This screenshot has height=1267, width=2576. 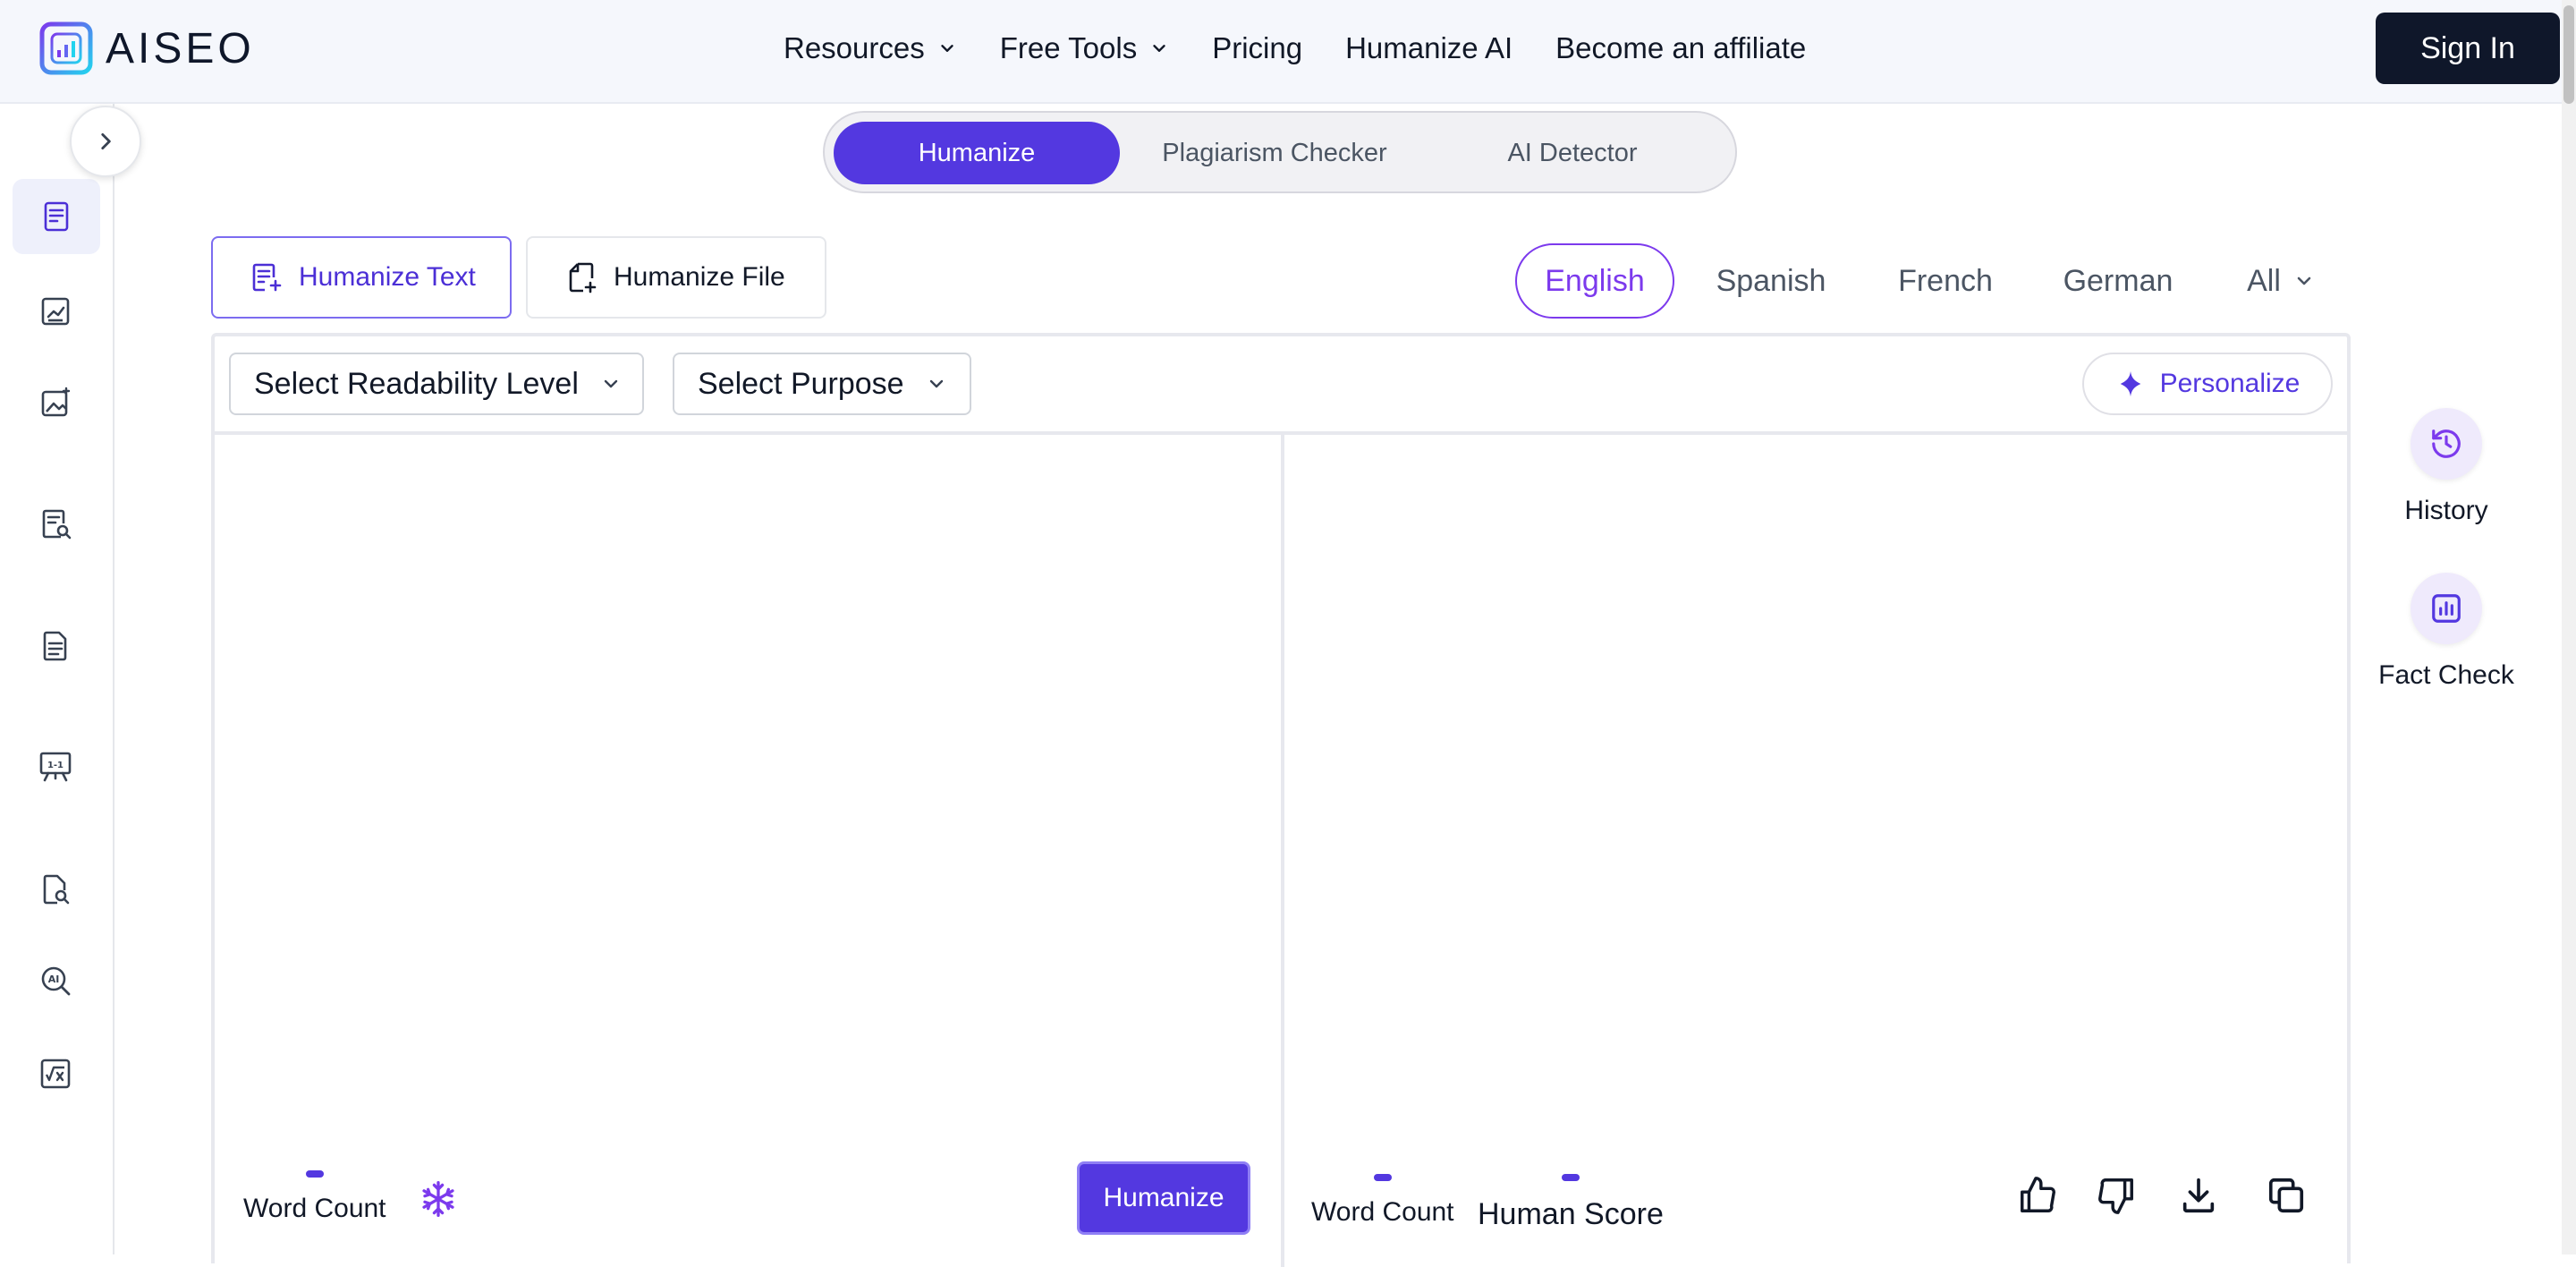 I want to click on svg-text: 1-1, so click(x=55, y=765).